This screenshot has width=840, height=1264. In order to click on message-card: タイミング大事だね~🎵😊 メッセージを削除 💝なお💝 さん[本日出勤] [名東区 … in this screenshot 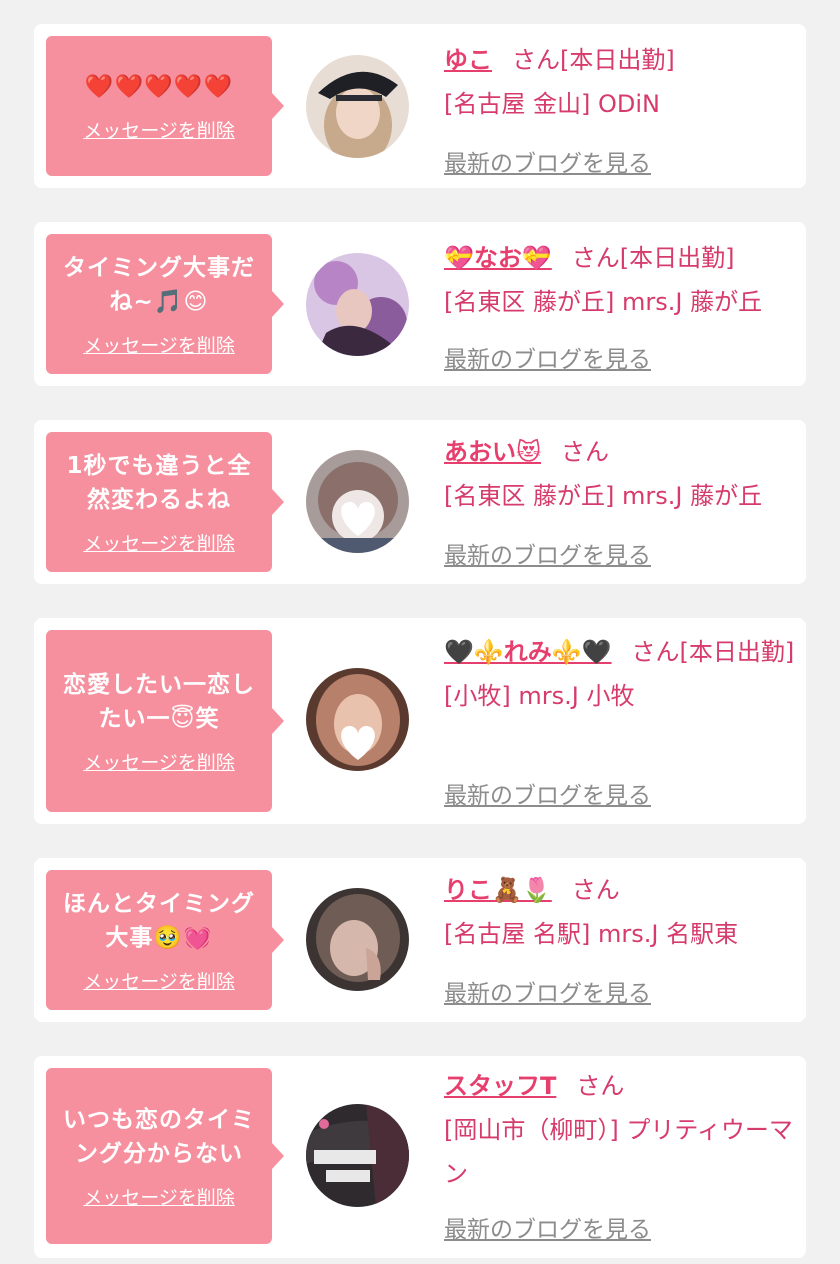, I will do `click(420, 304)`.